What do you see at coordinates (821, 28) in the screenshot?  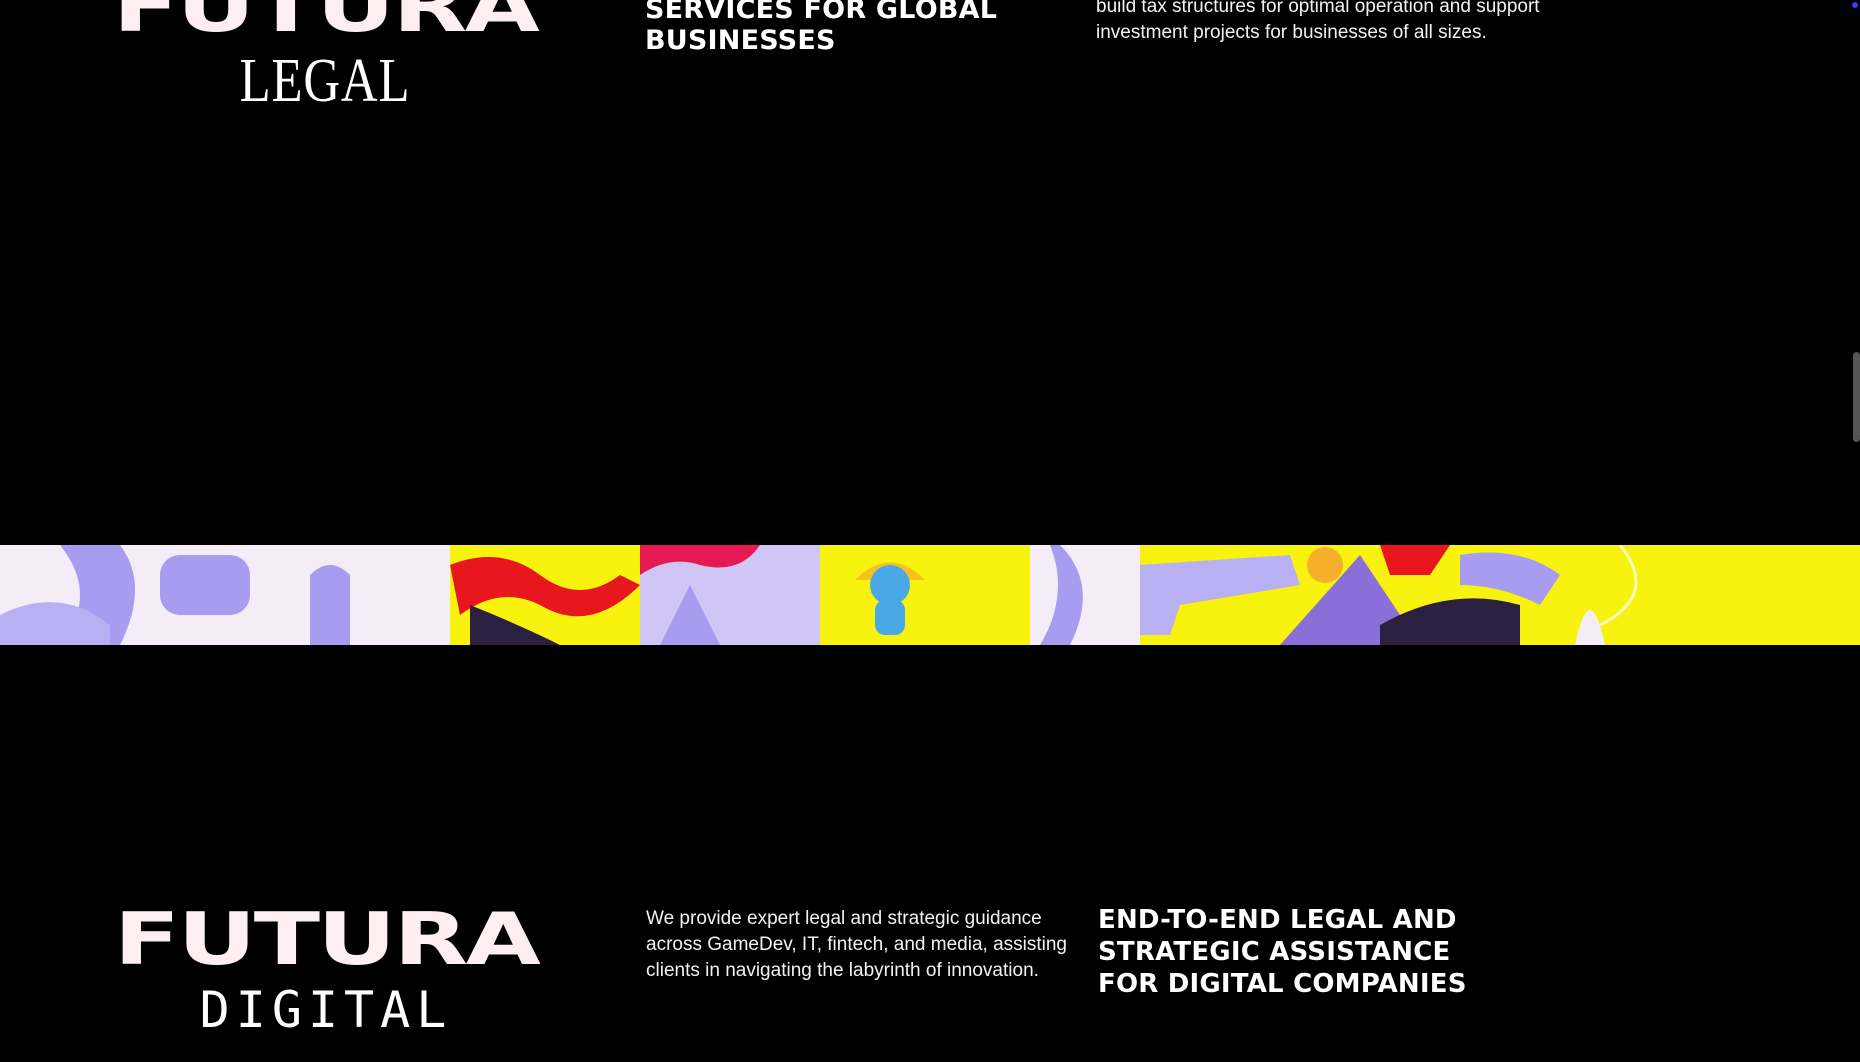 I see `legal-section-heading: SERVICES FOR GLOBAL BUSINESSES` at bounding box center [821, 28].